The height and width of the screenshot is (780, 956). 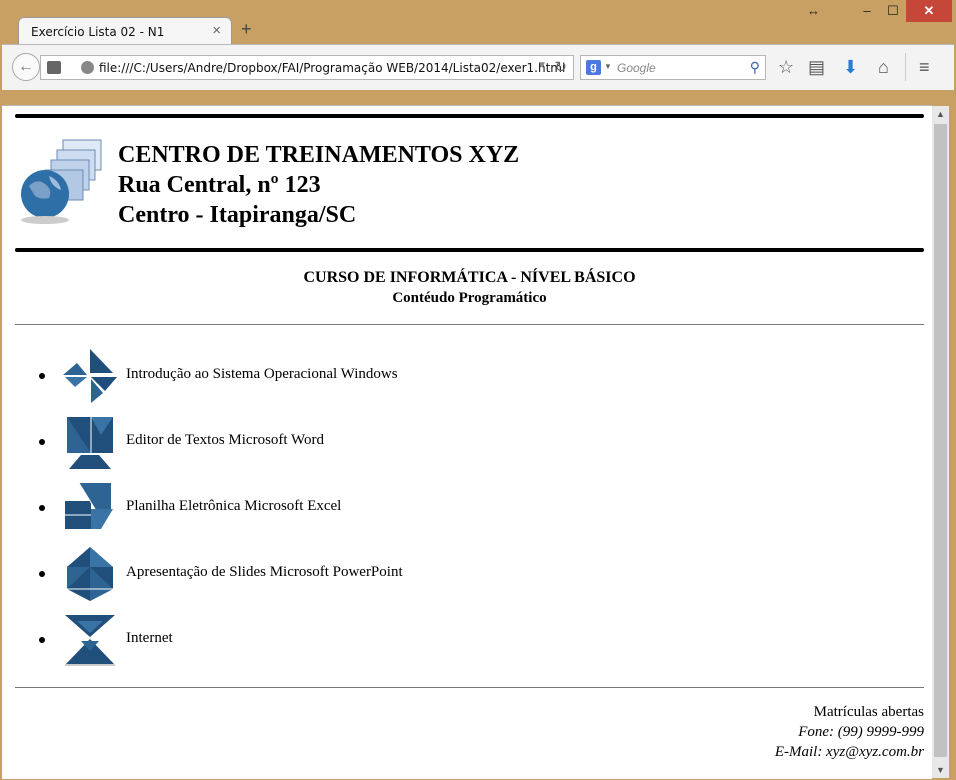 What do you see at coordinates (786, 67) in the screenshot?
I see `bookmark-star-icon: ☆` at bounding box center [786, 67].